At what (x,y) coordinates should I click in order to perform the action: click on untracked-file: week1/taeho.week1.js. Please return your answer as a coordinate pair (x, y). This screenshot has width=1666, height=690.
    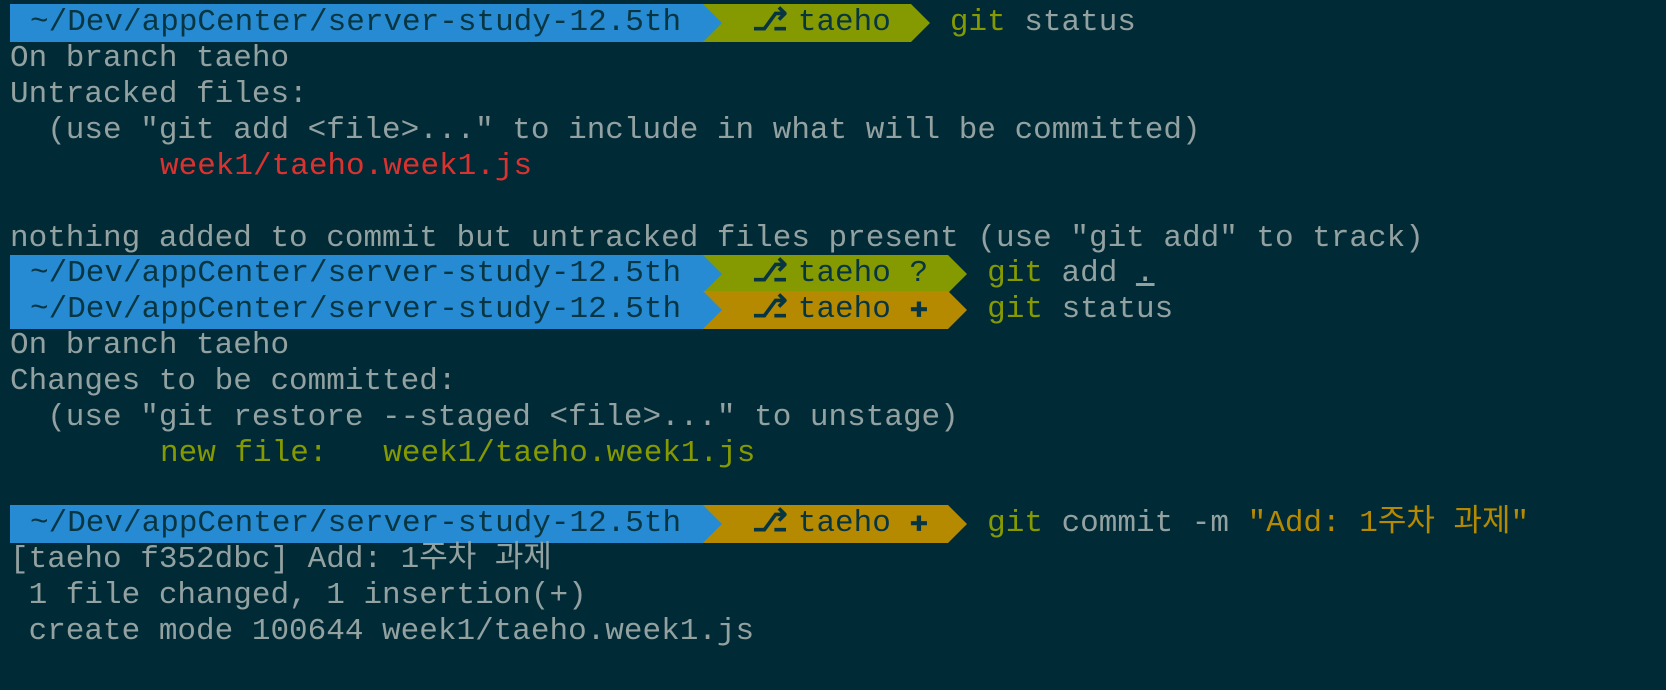
    Looking at the image, I should click on (346, 166).